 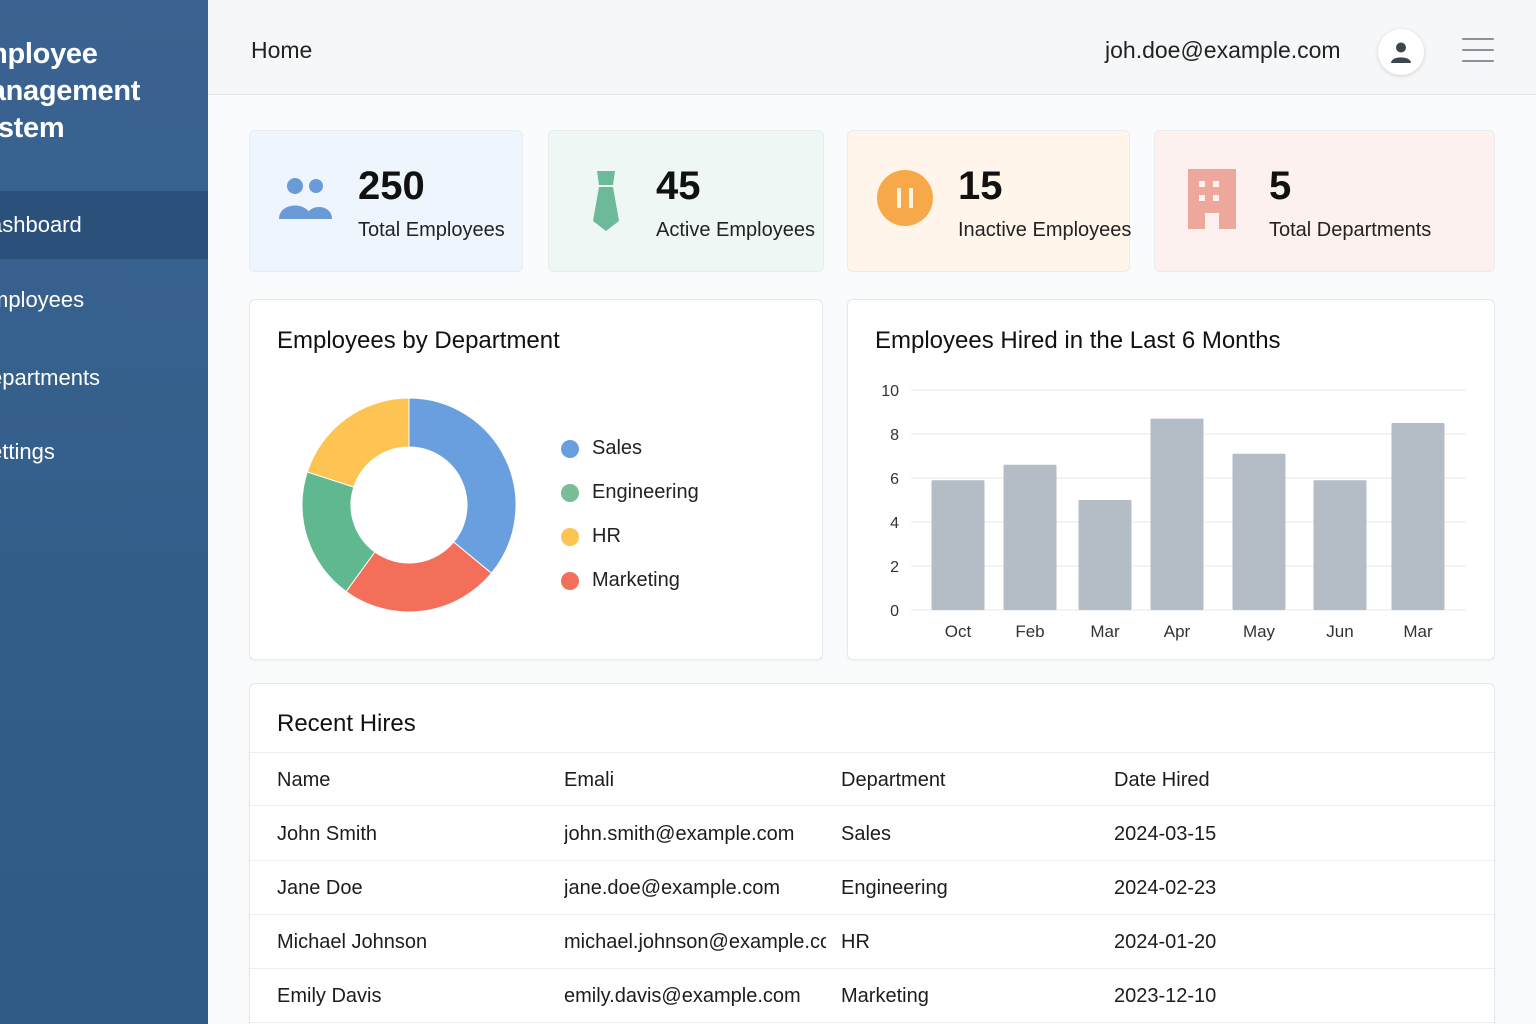 I want to click on y-tick-label: 4, so click(x=894, y=523).